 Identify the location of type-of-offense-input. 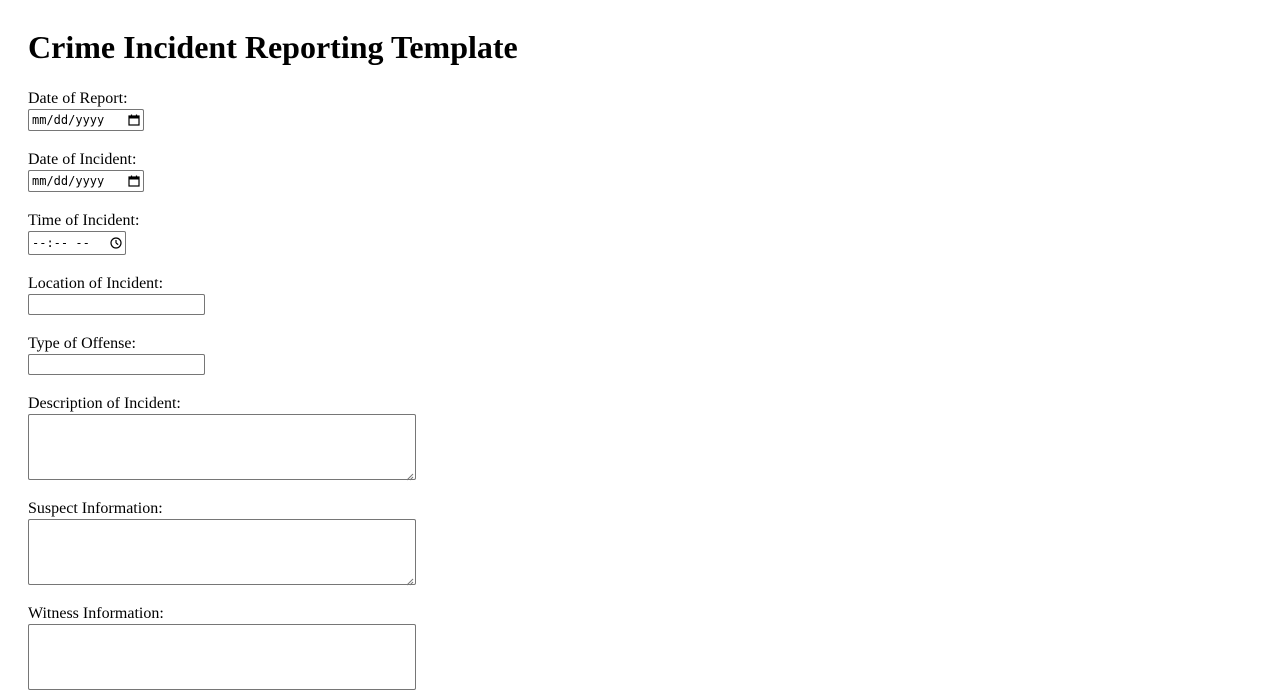
(116, 364).